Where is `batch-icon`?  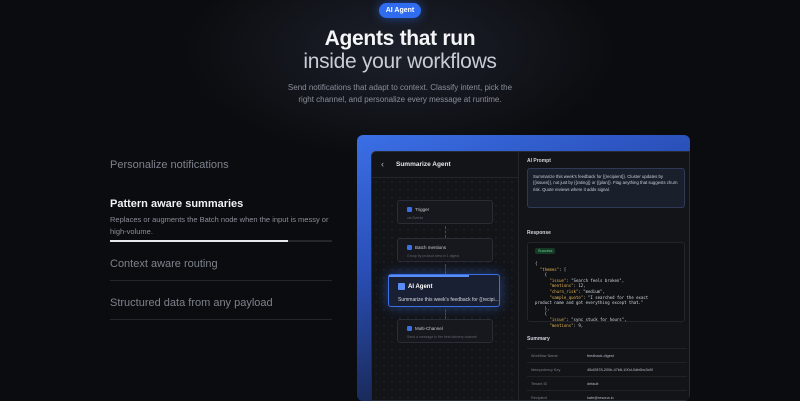 batch-icon is located at coordinates (409, 247).